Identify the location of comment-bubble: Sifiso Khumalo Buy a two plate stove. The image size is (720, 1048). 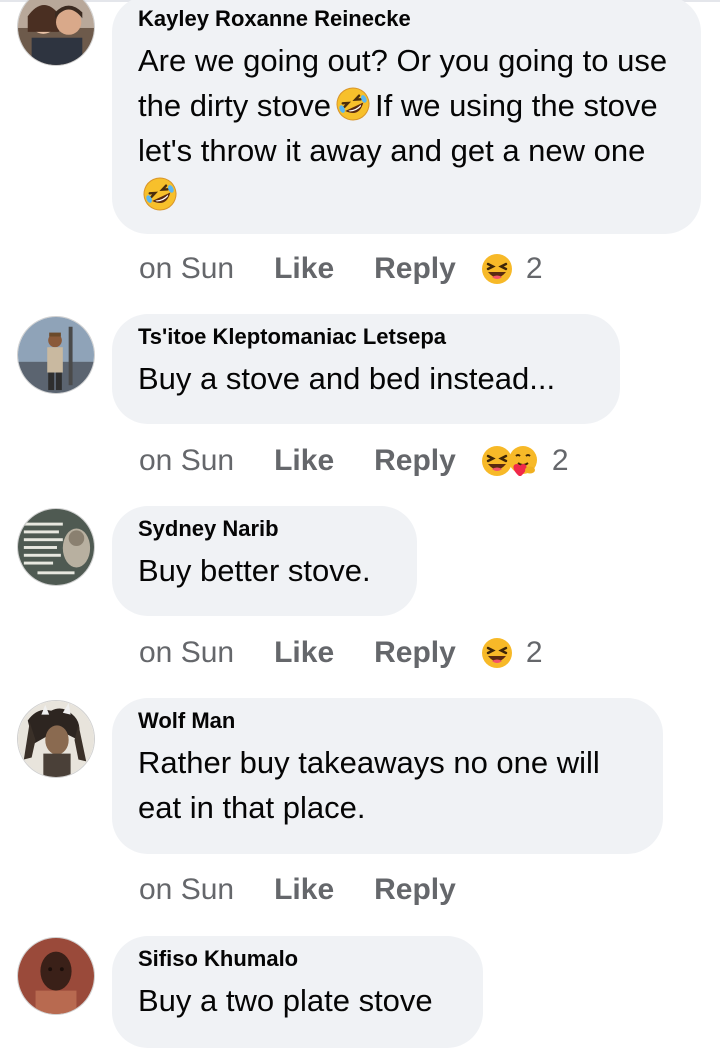
(297, 992).